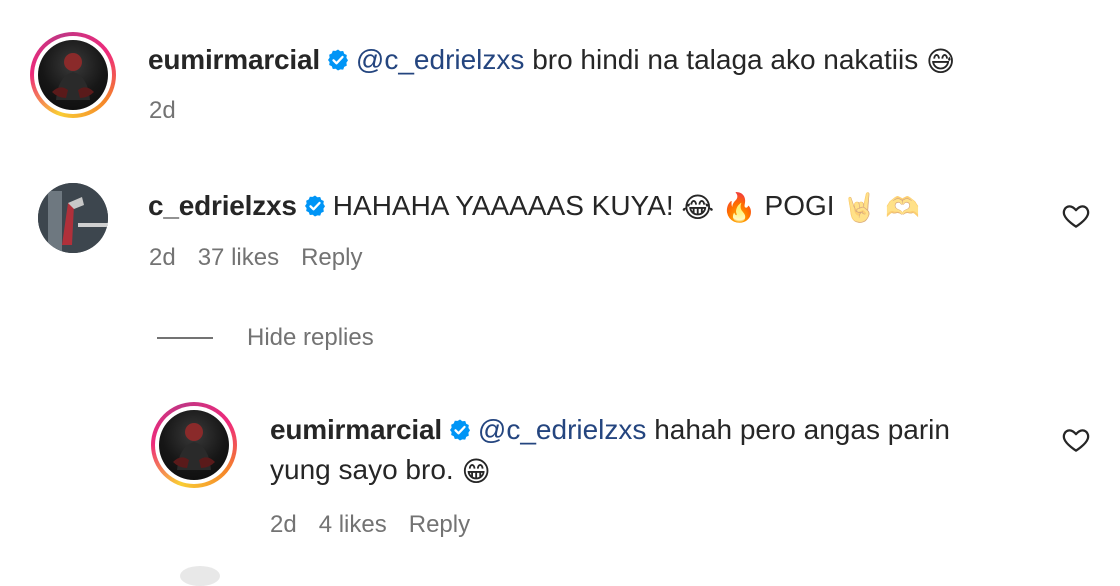 This screenshot has width=1120, height=586. I want to click on reply-username: eumirmarcial, so click(356, 429).